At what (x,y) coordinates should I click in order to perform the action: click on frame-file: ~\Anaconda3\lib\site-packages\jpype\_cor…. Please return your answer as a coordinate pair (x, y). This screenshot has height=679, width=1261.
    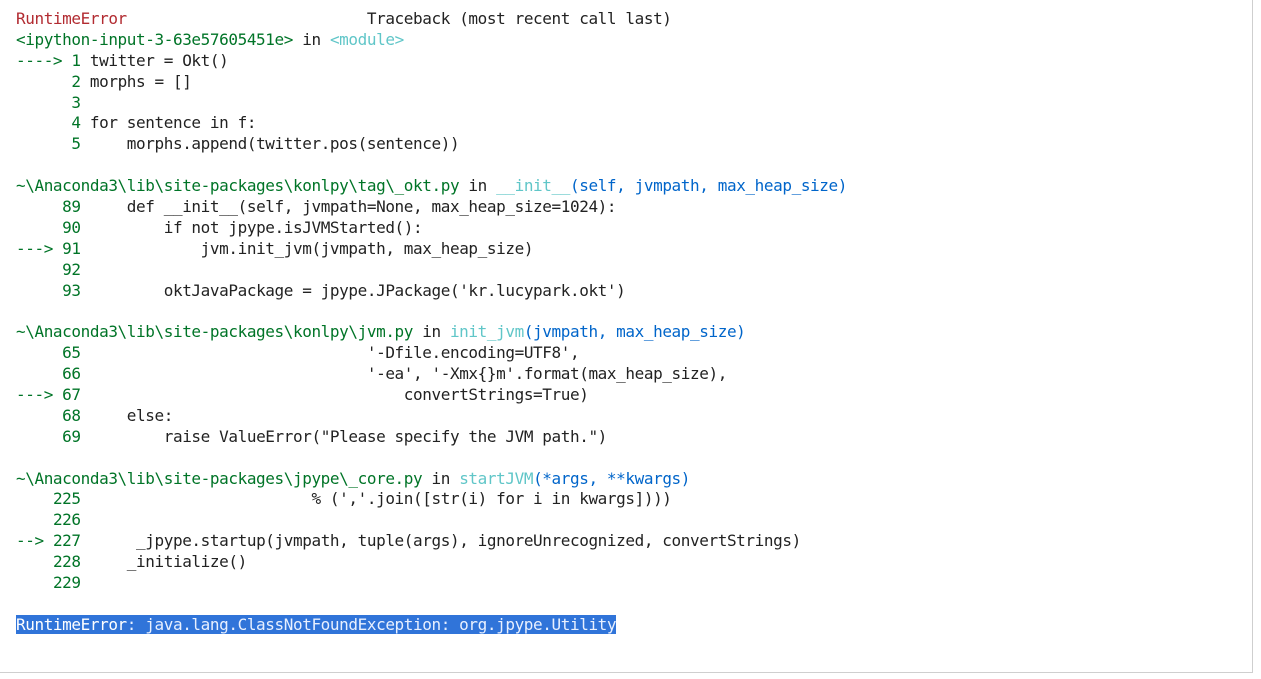
    Looking at the image, I should click on (219, 478).